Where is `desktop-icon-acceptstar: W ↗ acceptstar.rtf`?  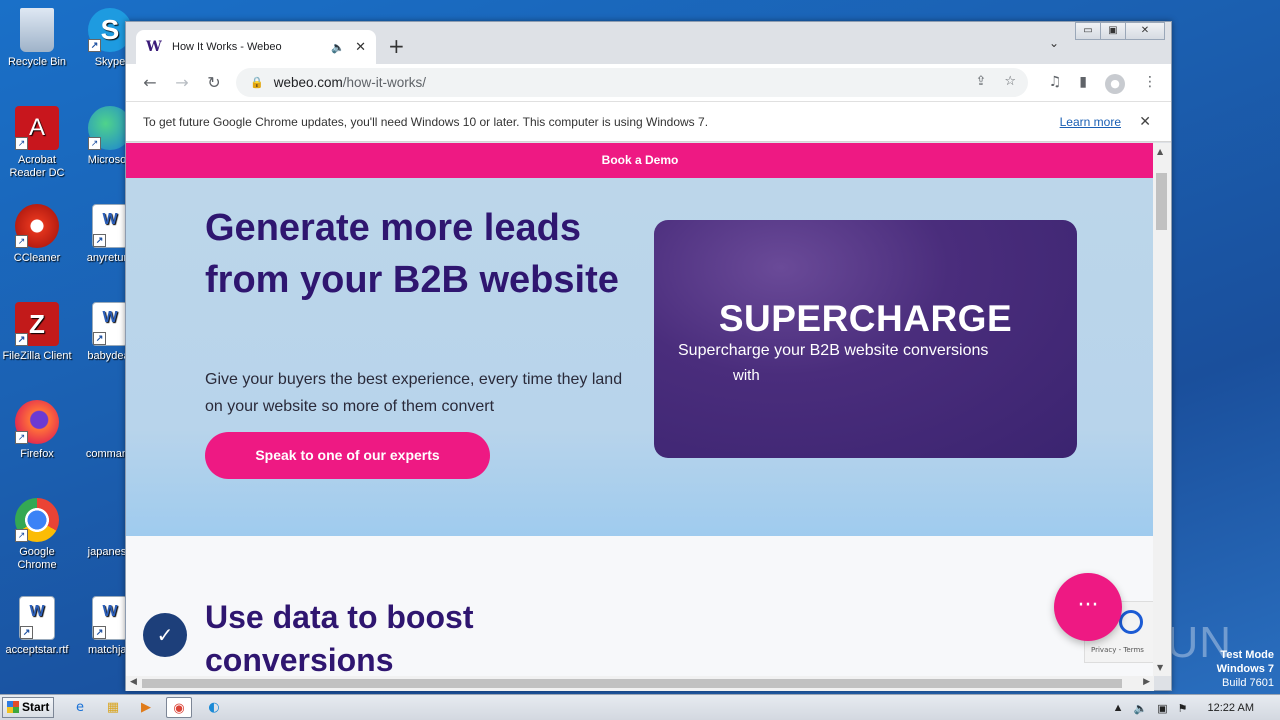 desktop-icon-acceptstar: W ↗ acceptstar.rtf is located at coordinates (37, 626).